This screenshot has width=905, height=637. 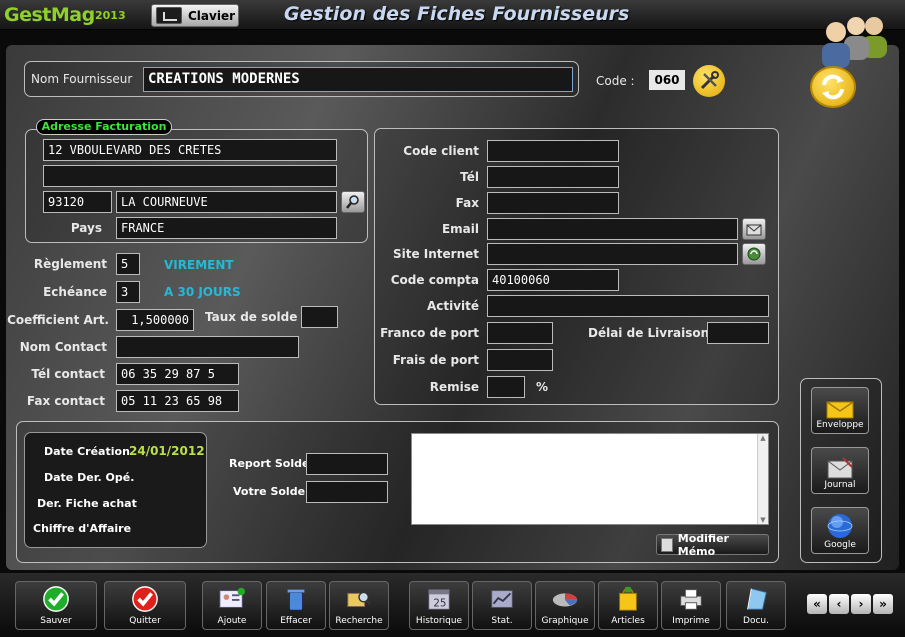 I want to click on account-field: 40100060, so click(x=553, y=280).